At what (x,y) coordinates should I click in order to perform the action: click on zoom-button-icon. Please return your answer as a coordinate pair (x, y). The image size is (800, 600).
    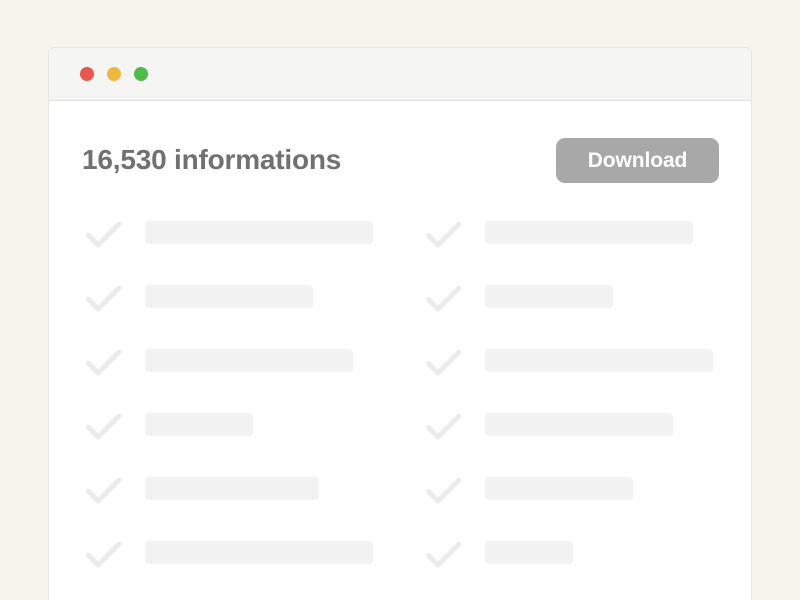
    Looking at the image, I should click on (141, 74).